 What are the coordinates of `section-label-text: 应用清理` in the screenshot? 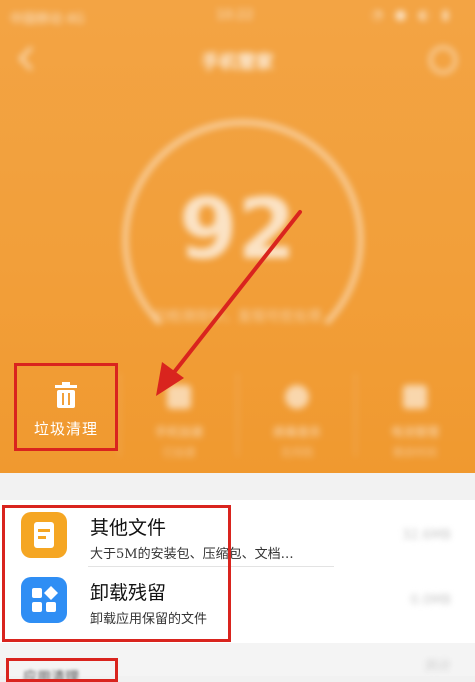 It's located at (51, 676).